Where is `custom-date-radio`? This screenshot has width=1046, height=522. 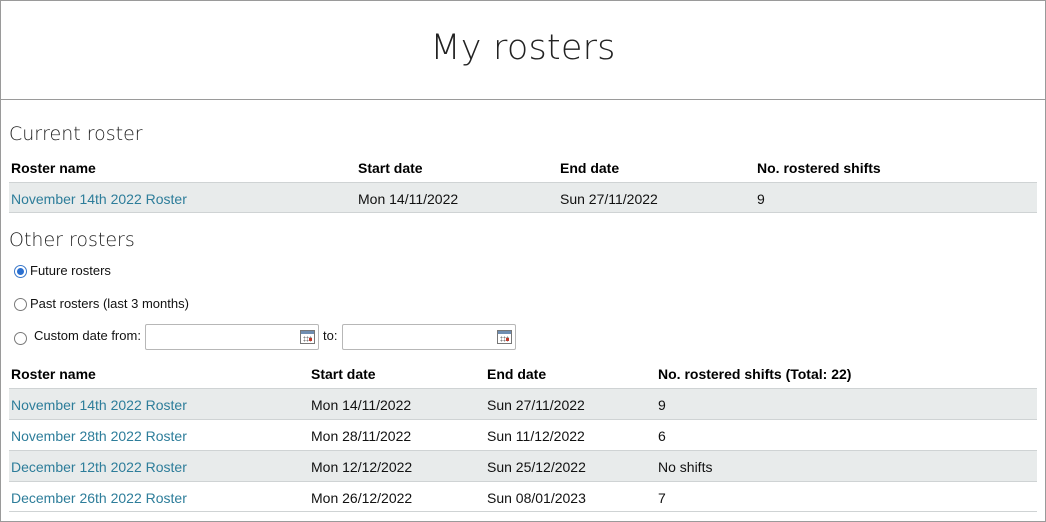 custom-date-radio is located at coordinates (20, 338).